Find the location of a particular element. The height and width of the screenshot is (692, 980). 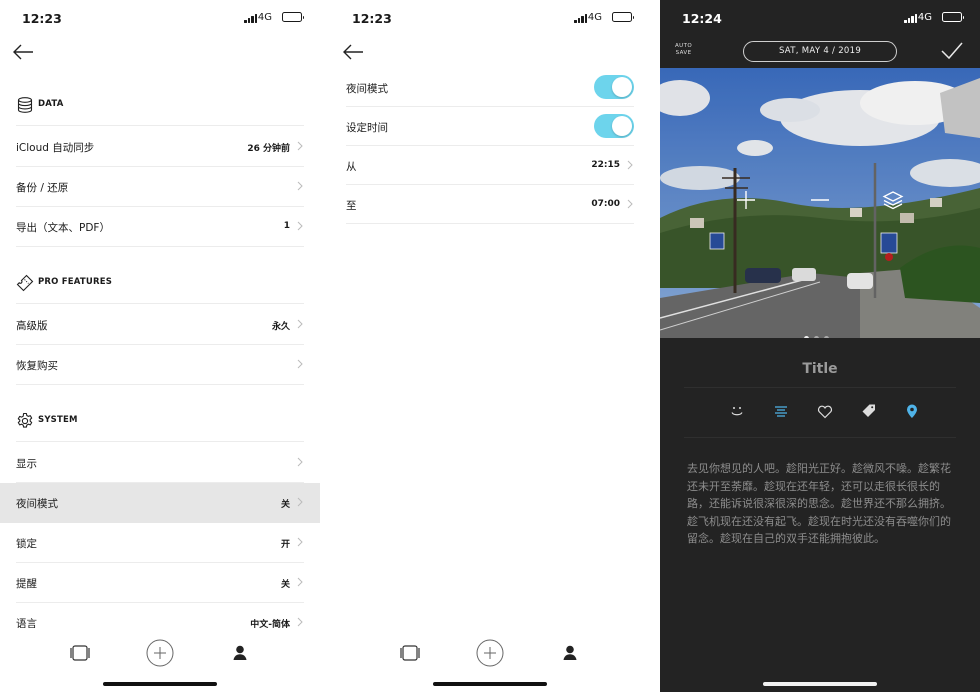

entry-photo is located at coordinates (820, 203).